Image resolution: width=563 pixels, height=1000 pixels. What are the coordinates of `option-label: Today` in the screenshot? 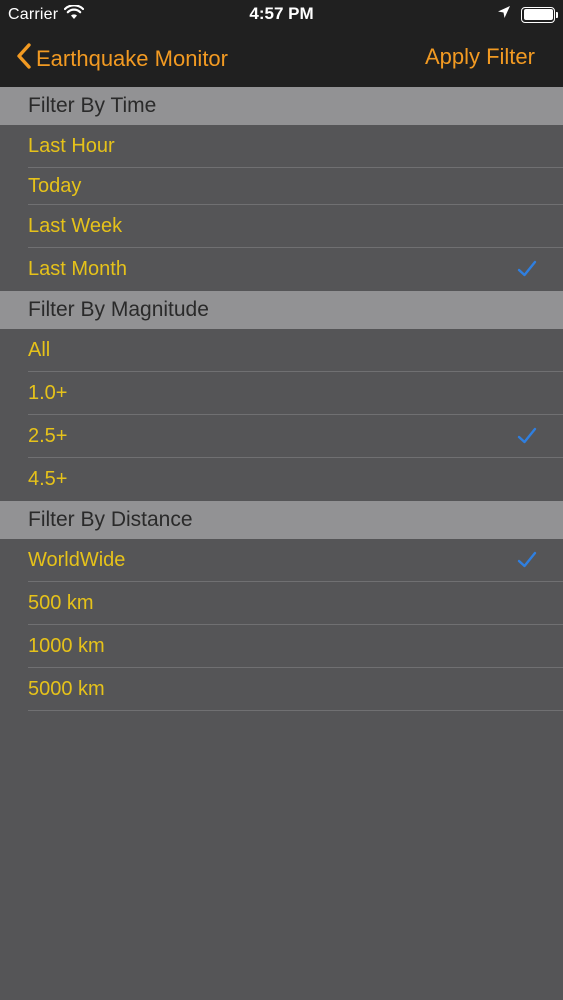 It's located at (55, 186).